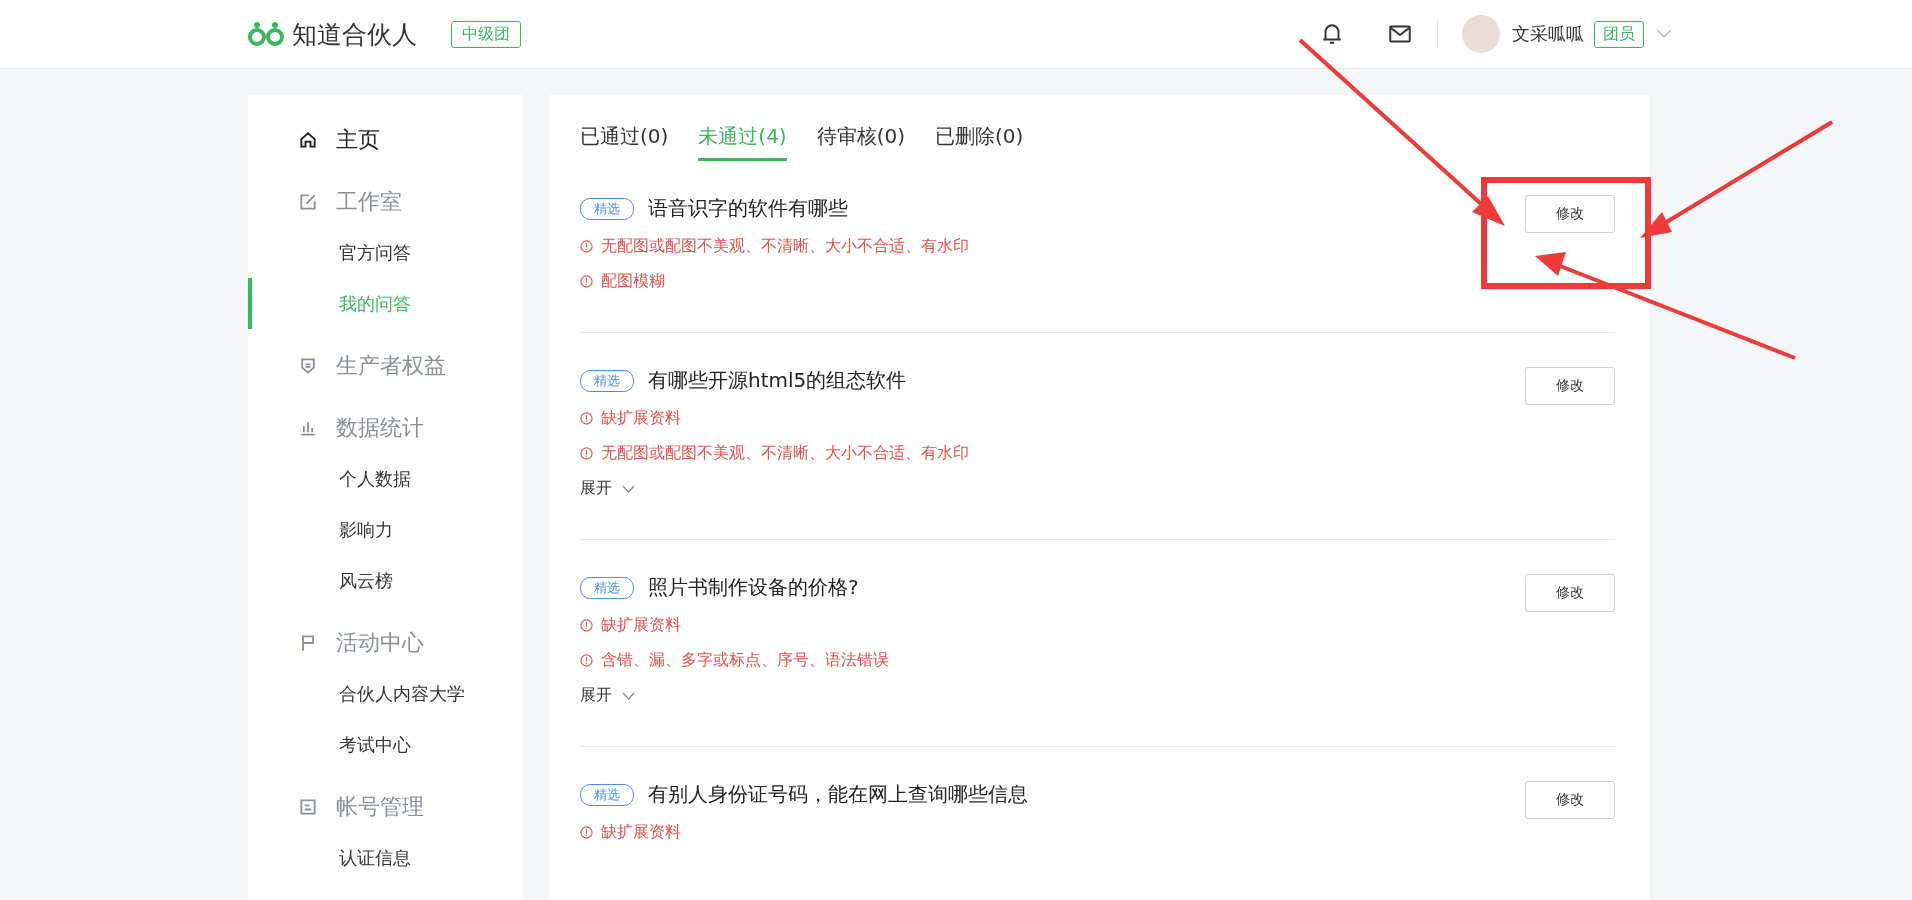 The height and width of the screenshot is (900, 1912). What do you see at coordinates (385, 857) in the screenshot?
I see `sidebar-item: 认证信息` at bounding box center [385, 857].